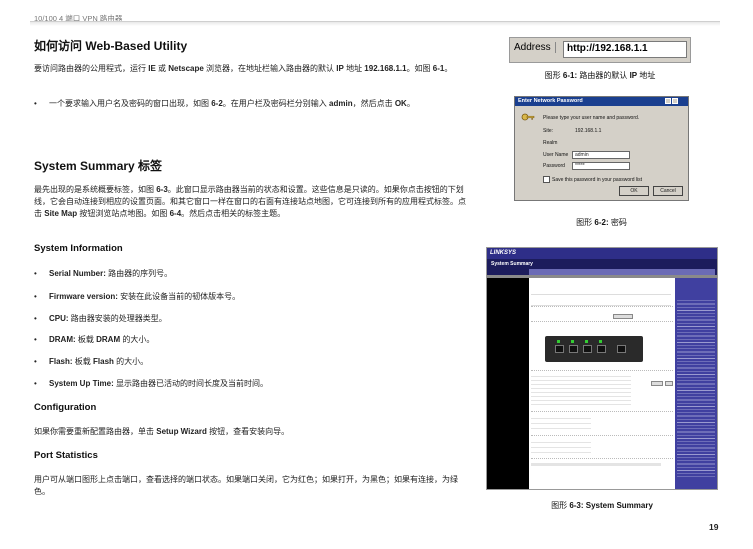  I want to click on sitemap-text, so click(696, 388).